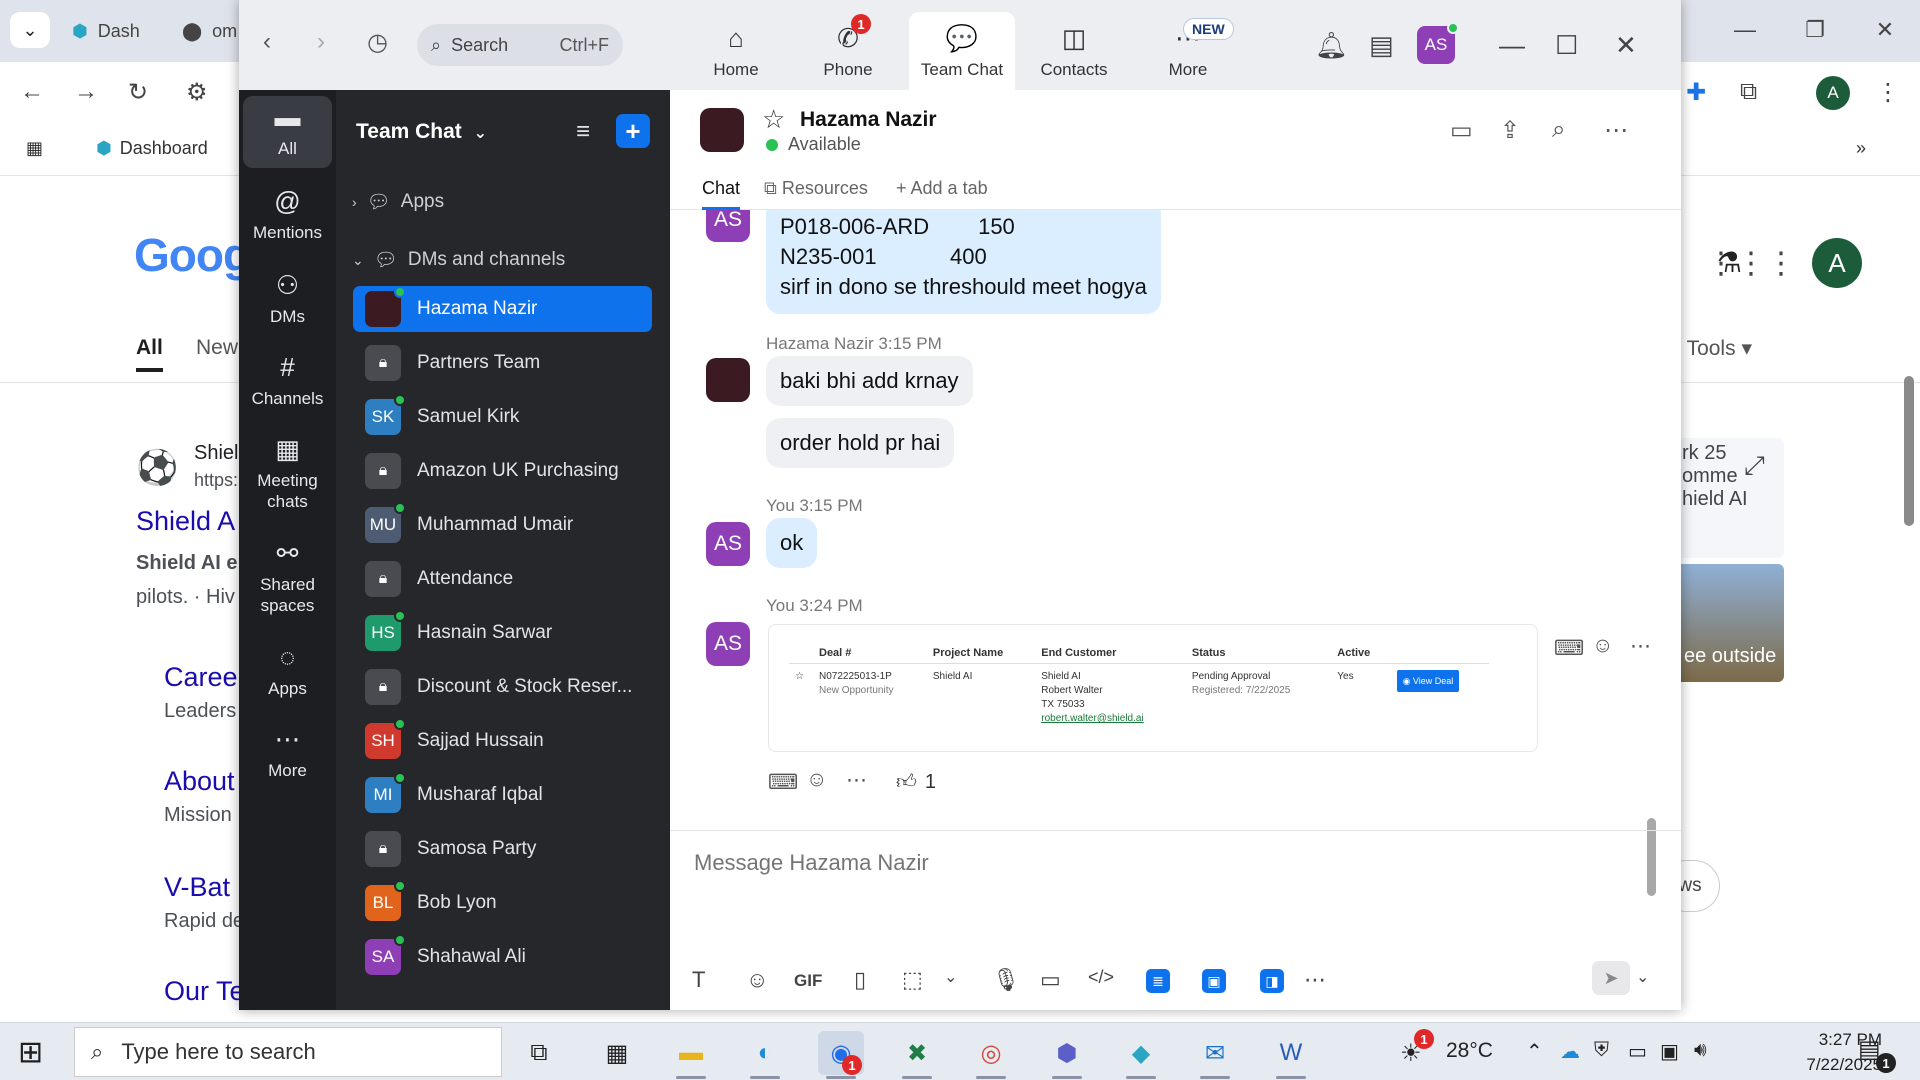 The image size is (1920, 1080). I want to click on sidebar-item: BL Bob Lyon, so click(502, 903).